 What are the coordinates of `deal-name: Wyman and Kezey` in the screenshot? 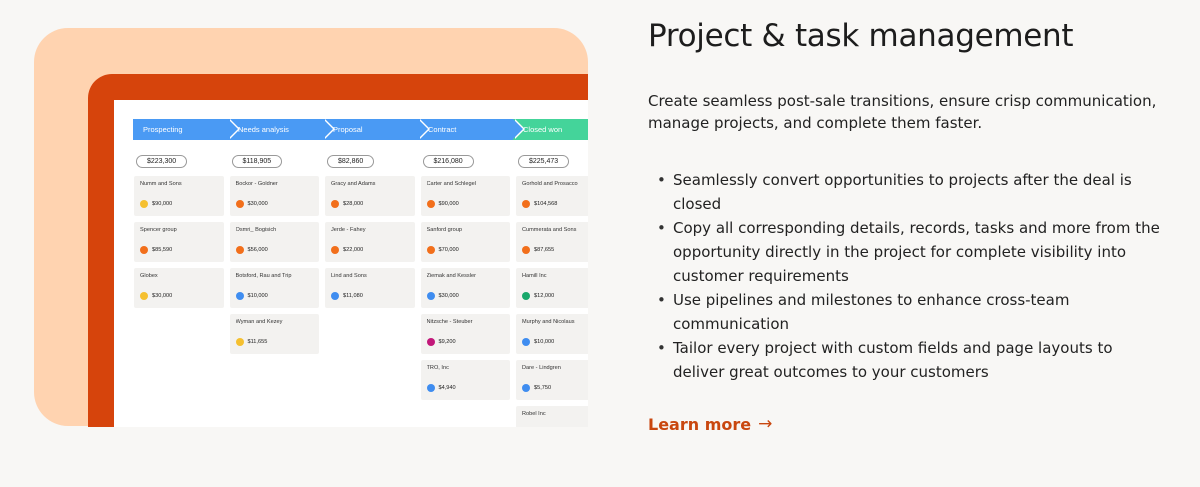 It's located at (259, 322).